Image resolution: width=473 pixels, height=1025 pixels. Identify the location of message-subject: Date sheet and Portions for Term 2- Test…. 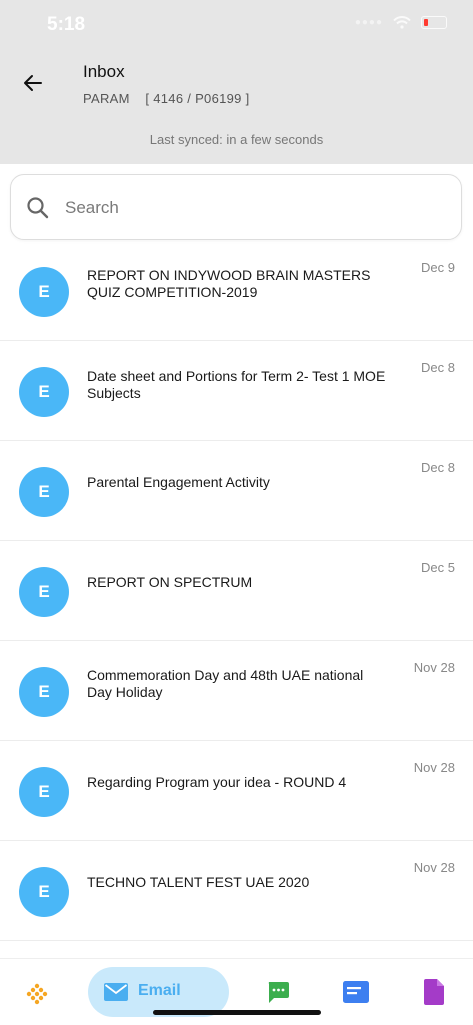
(236, 384).